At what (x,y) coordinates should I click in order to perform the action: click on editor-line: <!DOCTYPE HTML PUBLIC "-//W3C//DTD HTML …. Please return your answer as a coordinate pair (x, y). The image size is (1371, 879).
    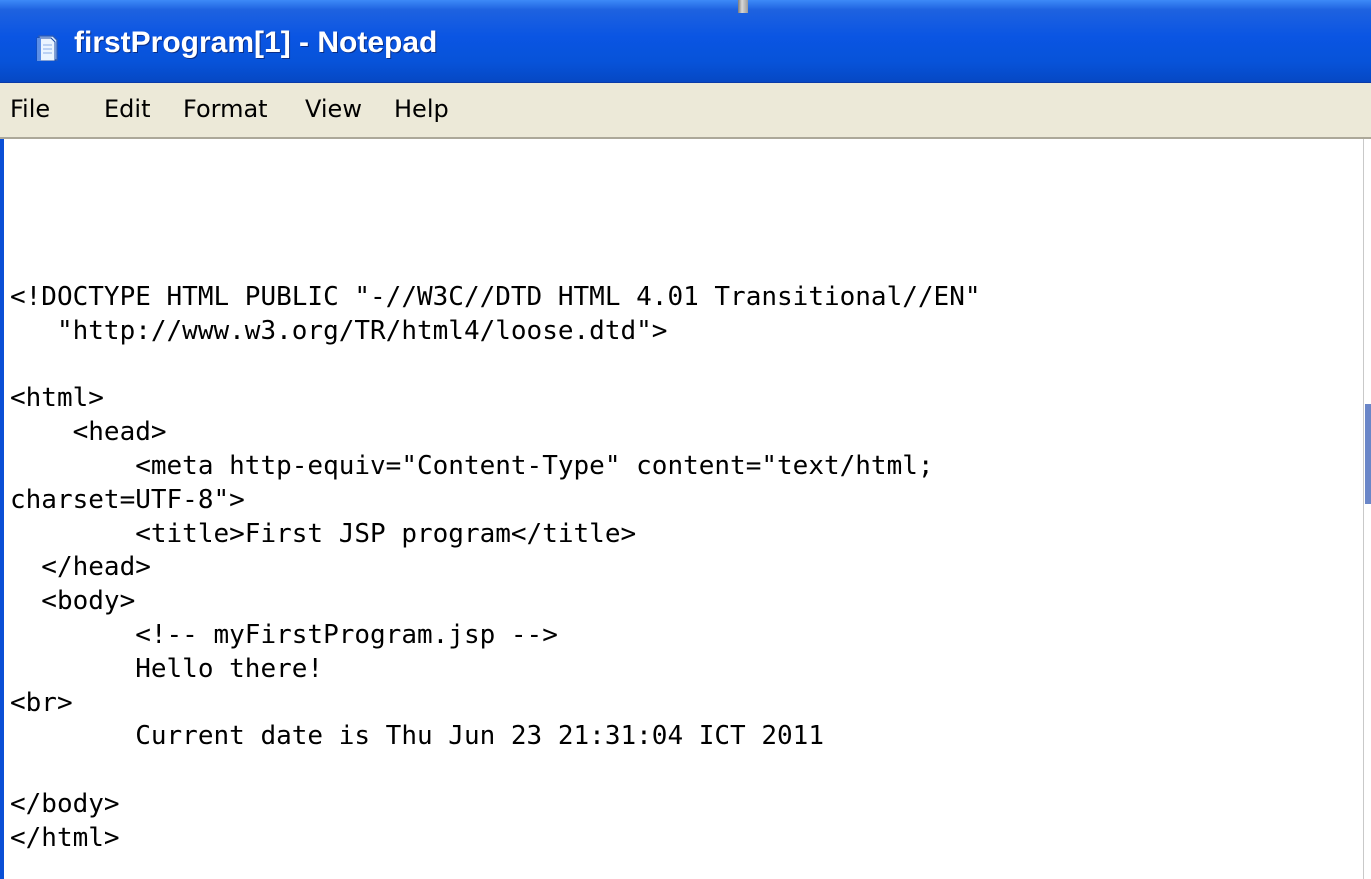
    Looking at the image, I should click on (495, 297).